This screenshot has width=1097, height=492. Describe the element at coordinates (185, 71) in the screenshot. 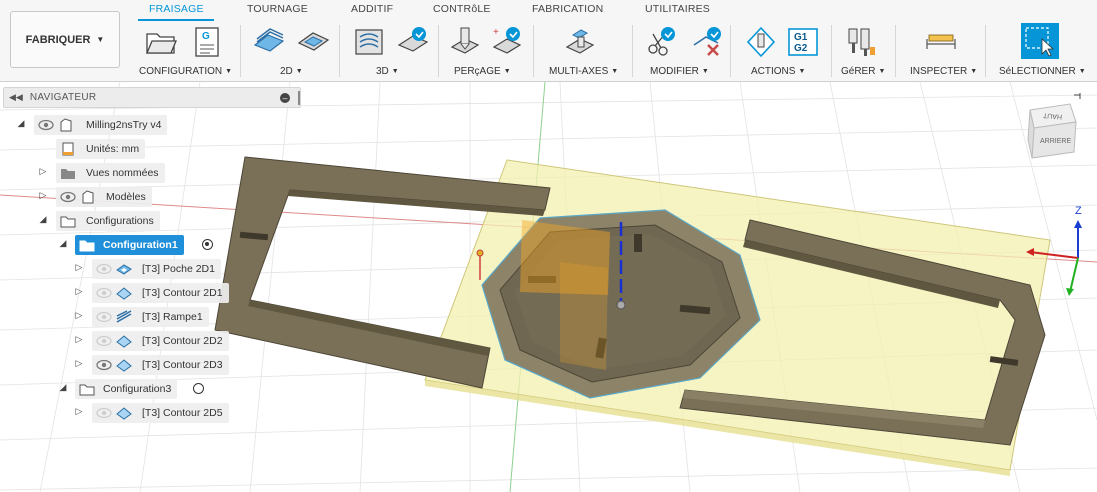

I see `group-configuration: CONFIGURATION ▼` at that location.